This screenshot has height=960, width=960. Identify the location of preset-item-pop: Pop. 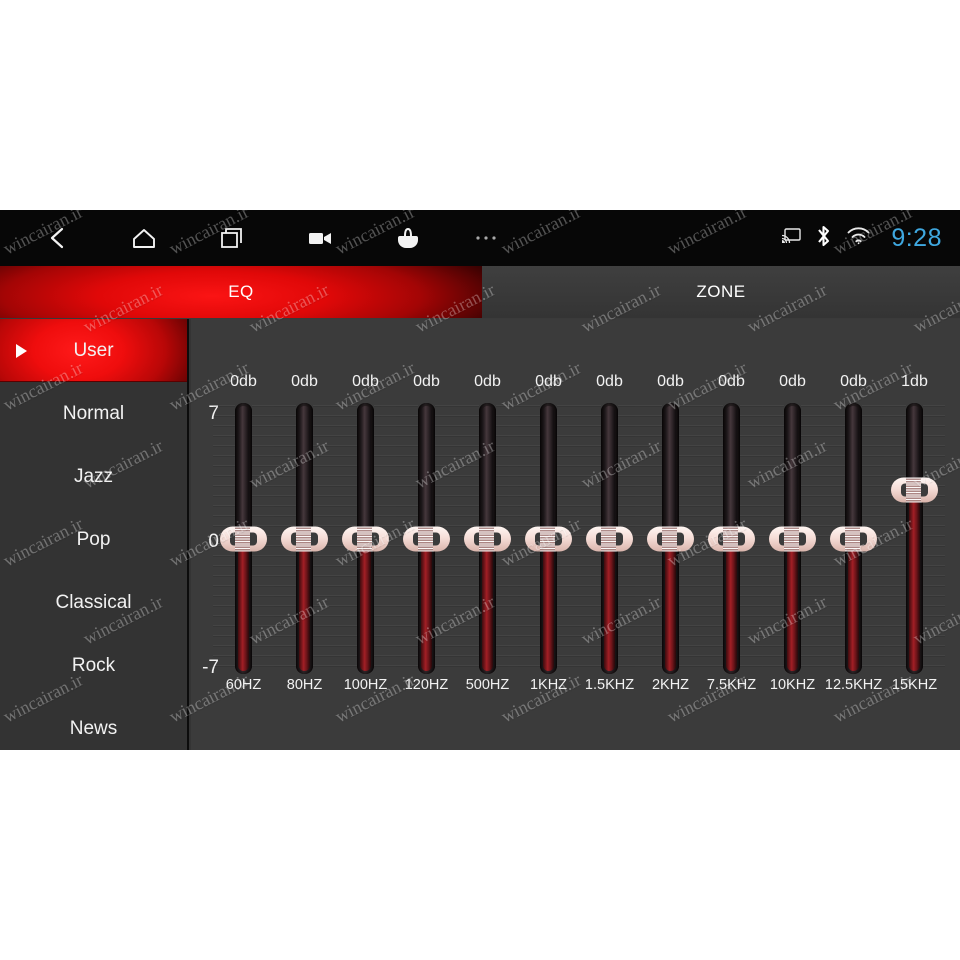
(93, 539).